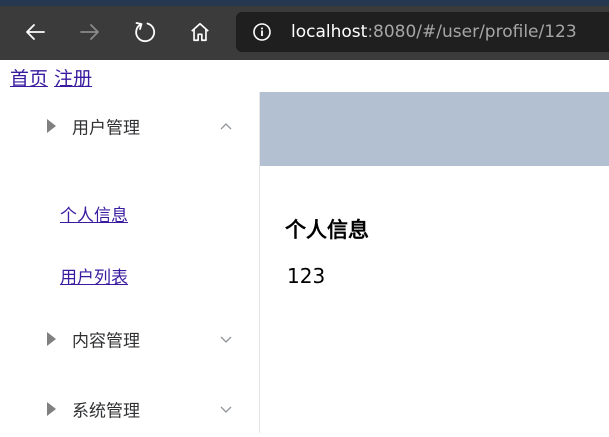  Describe the element at coordinates (94, 275) in the screenshot. I see `submenu-item-user-list: 用户列表` at that location.